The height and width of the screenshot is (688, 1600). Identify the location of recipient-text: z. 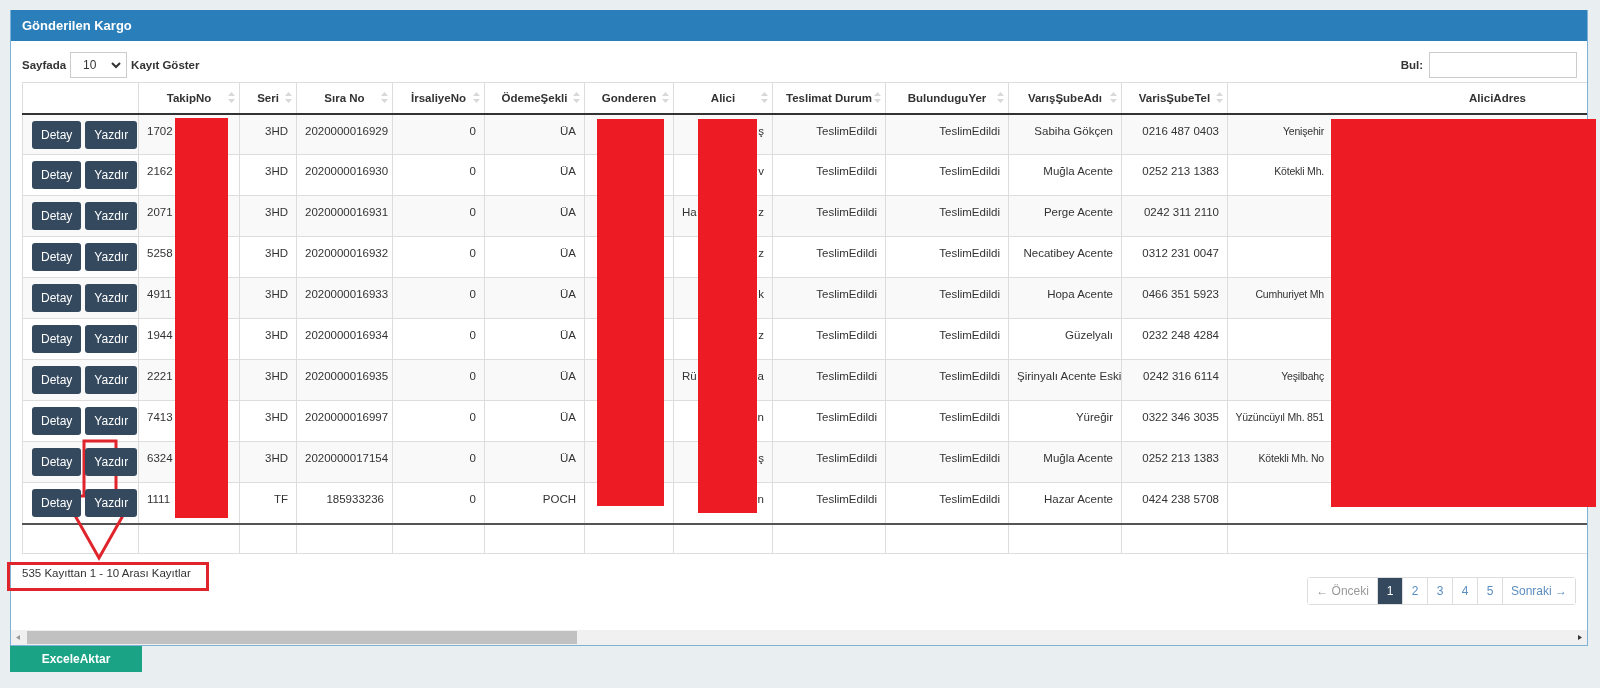
(761, 212).